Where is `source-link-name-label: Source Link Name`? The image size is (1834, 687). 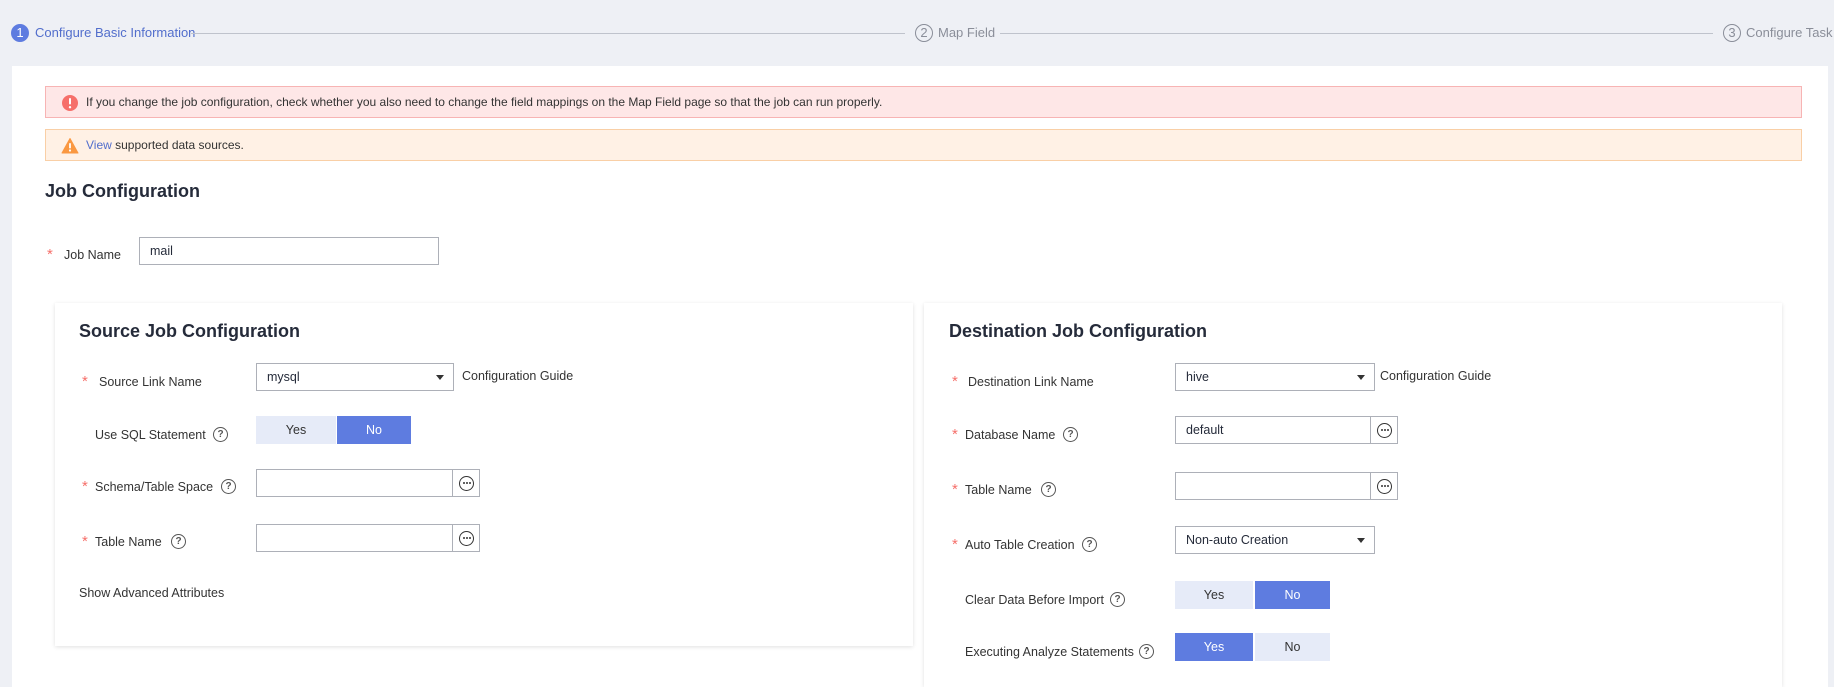
source-link-name-label: Source Link Name is located at coordinates (150, 382).